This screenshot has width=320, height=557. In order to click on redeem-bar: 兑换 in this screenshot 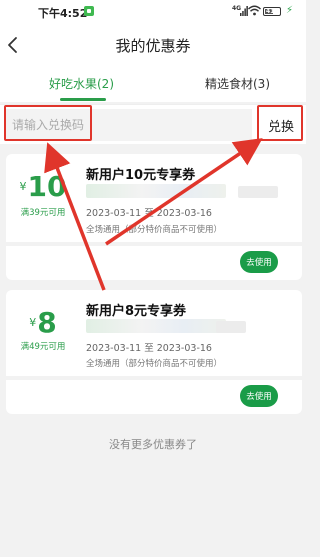, I will do `click(153, 124)`.